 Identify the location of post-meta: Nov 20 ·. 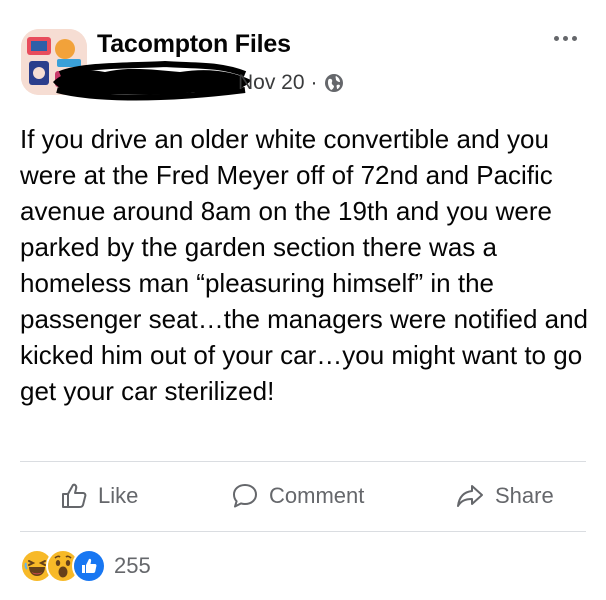
(291, 83).